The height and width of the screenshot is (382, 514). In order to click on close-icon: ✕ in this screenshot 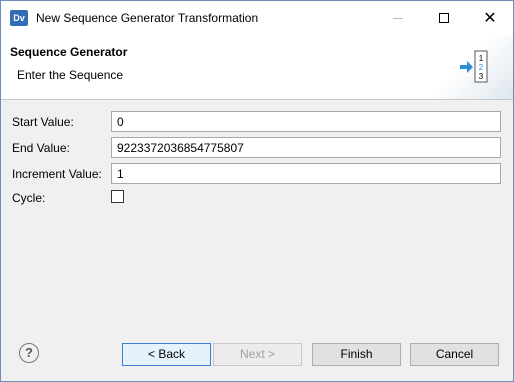, I will do `click(490, 17)`.